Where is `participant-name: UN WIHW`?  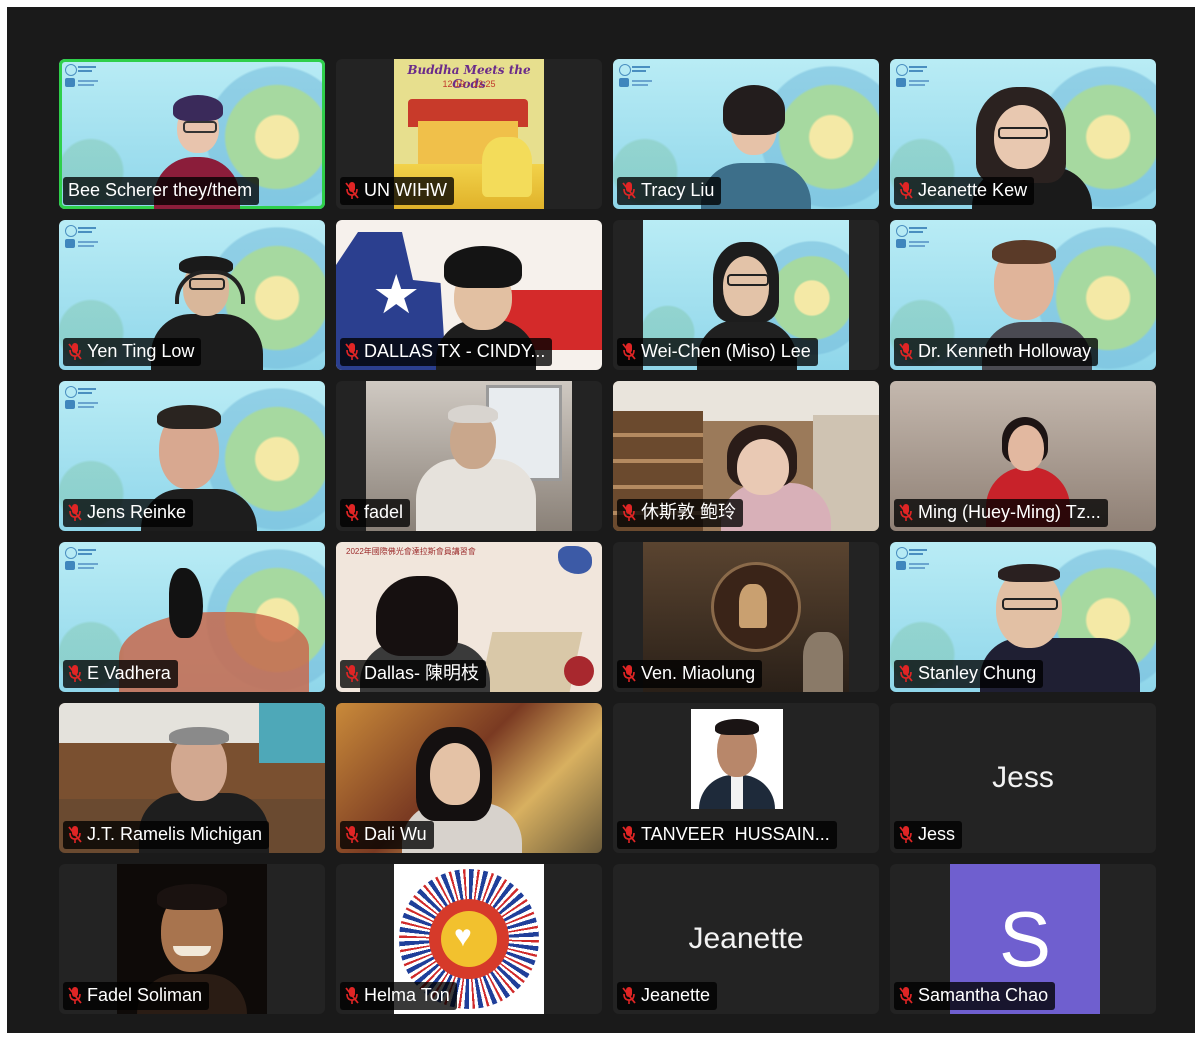
participant-name: UN WIHW is located at coordinates (405, 190).